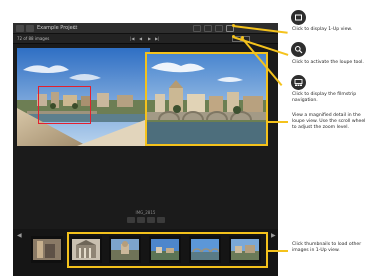 This screenshot has height=280, width=368. What do you see at coordinates (145, 212) in the screenshot?
I see `image-filename: IMG_2815` at bounding box center [145, 212].